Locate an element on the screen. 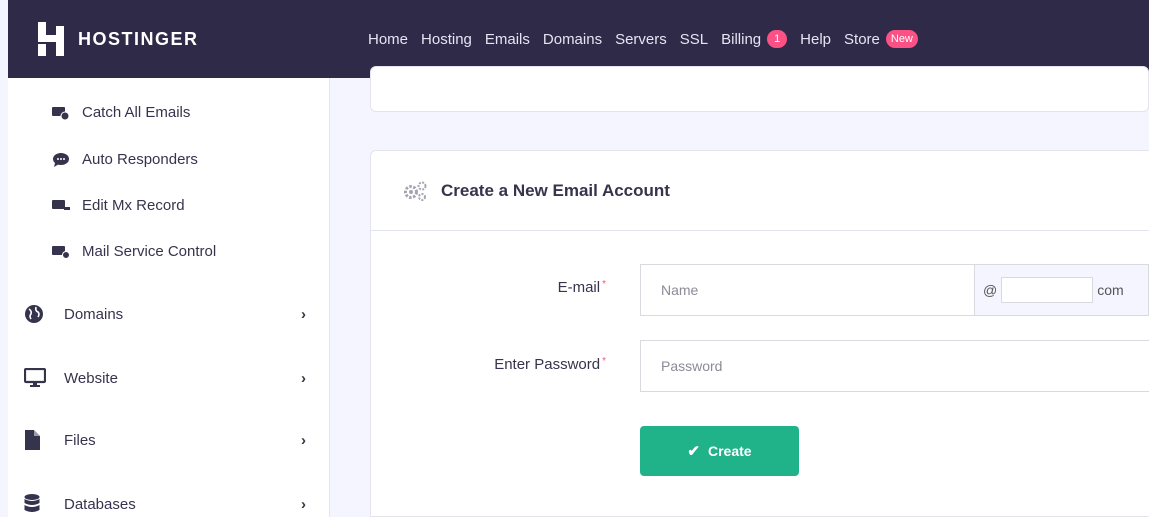  sidebar-item-label: Files is located at coordinates (80, 440).